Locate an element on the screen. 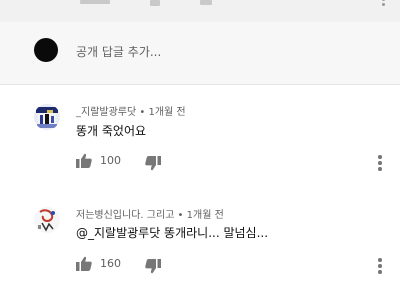  comment-author: _지랄발광루닷 is located at coordinates (106, 112).